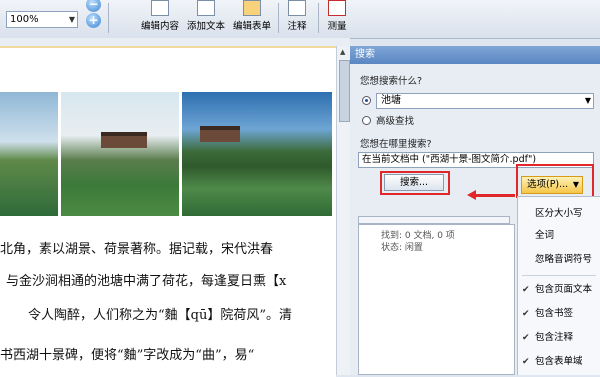  What do you see at coordinates (391, 81) in the screenshot?
I see `question-what-label: 您想搜索什么?` at bounding box center [391, 81].